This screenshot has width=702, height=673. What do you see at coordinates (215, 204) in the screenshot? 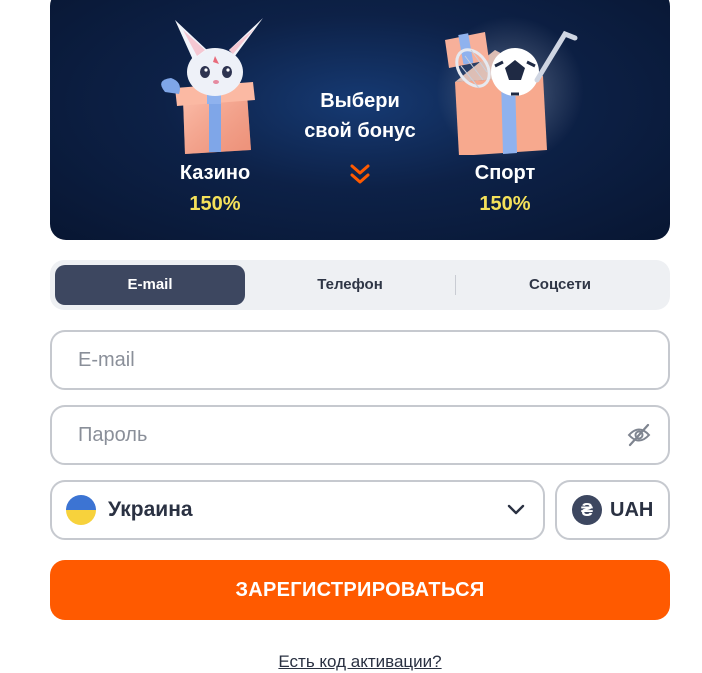
I see `casino-percent: 150%` at bounding box center [215, 204].